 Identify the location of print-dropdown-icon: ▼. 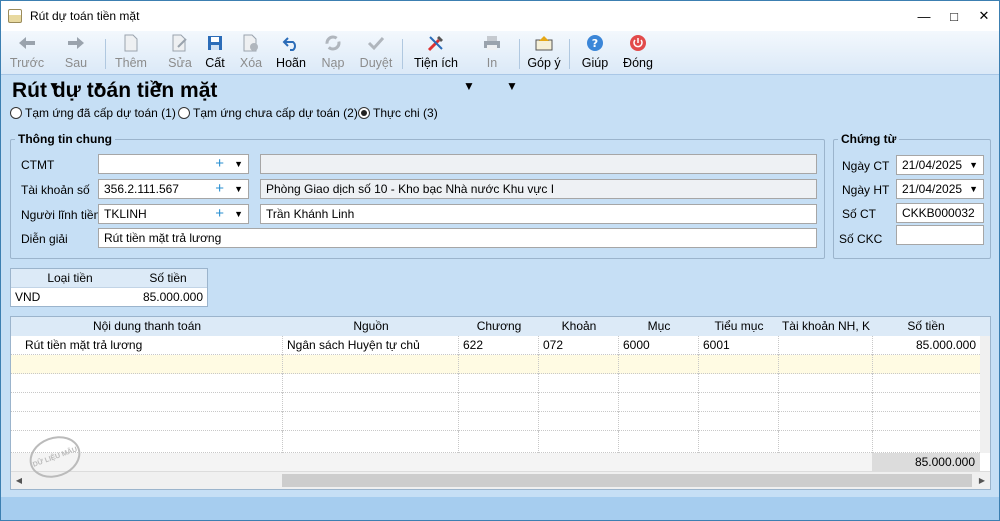
(512, 86).